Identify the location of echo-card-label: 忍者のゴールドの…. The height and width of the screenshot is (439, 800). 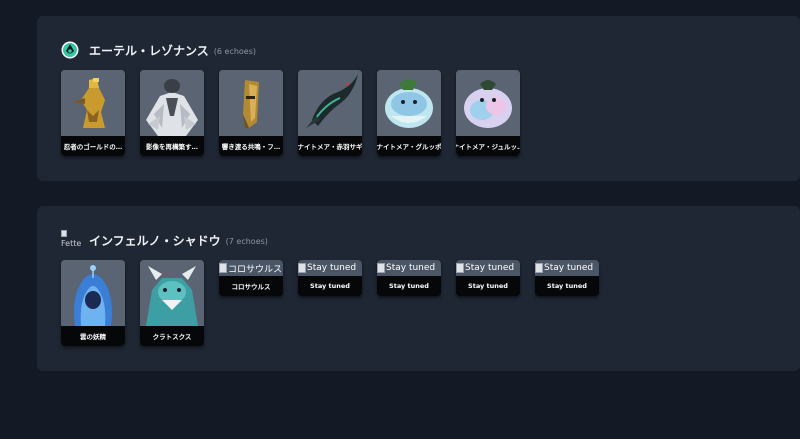
(93, 146).